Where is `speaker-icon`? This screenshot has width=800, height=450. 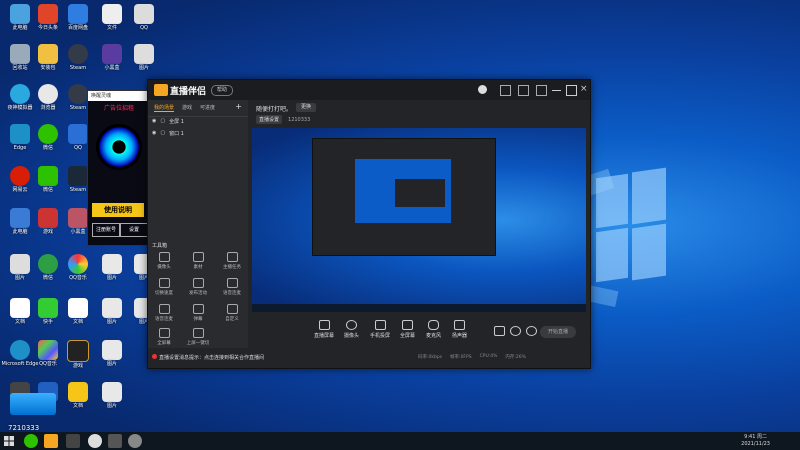 speaker-icon is located at coordinates (459, 325).